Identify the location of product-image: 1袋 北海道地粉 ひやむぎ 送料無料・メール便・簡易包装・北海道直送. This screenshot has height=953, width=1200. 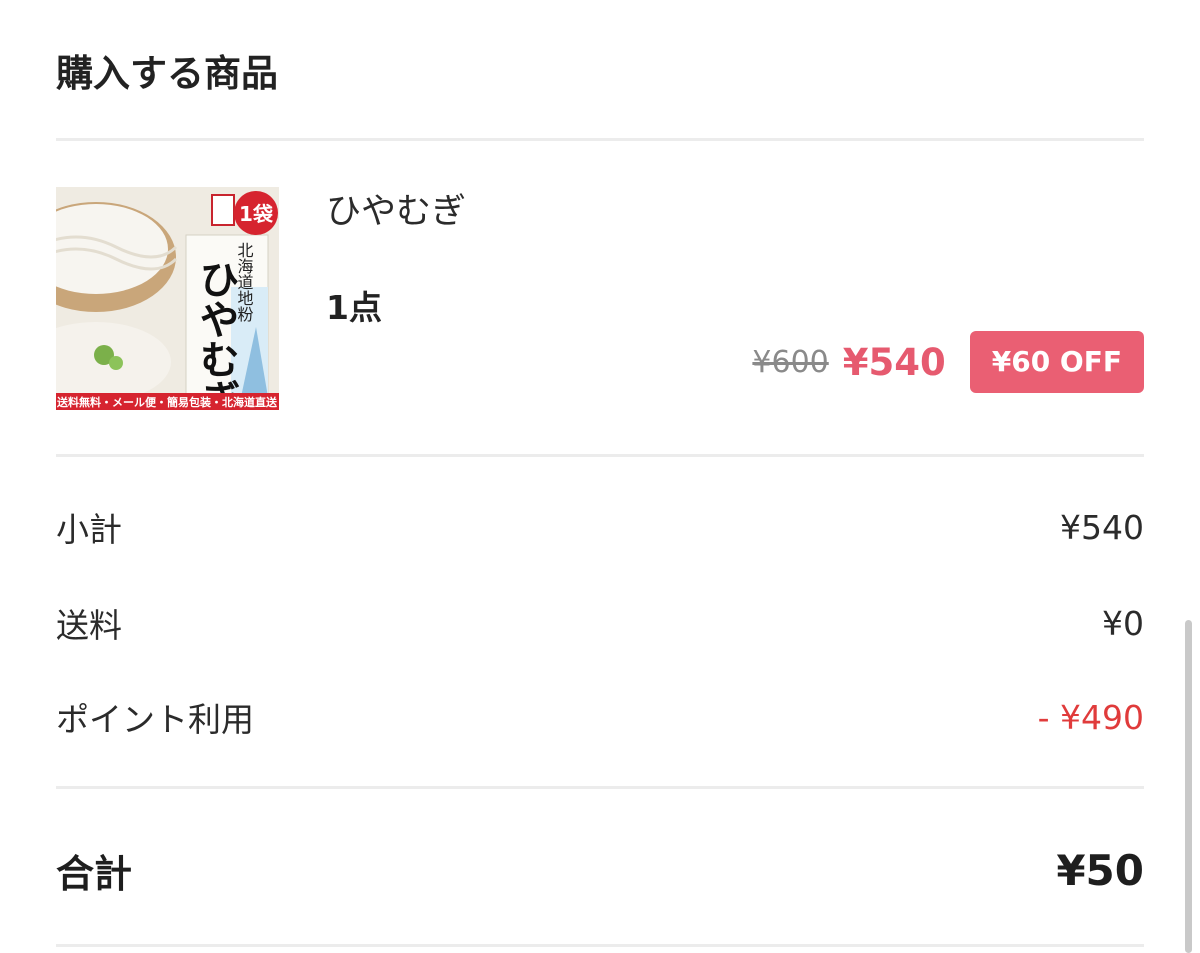
(167, 298).